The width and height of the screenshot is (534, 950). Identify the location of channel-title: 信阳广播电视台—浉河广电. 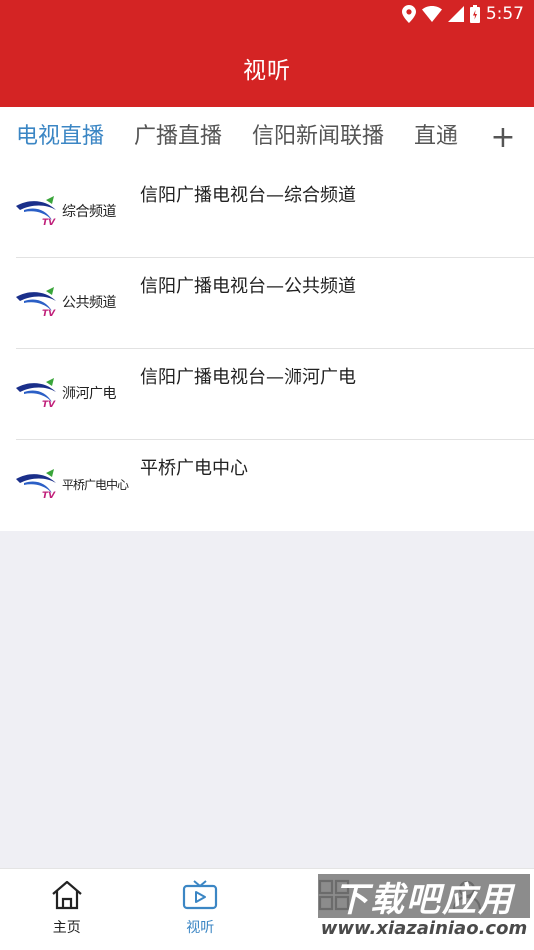
(248, 377).